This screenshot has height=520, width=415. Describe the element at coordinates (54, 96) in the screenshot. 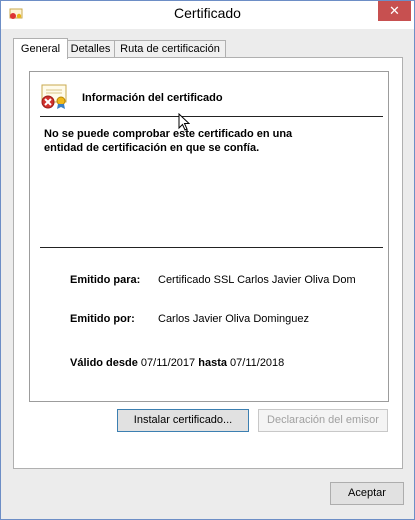

I see `certificate-error-icon` at that location.